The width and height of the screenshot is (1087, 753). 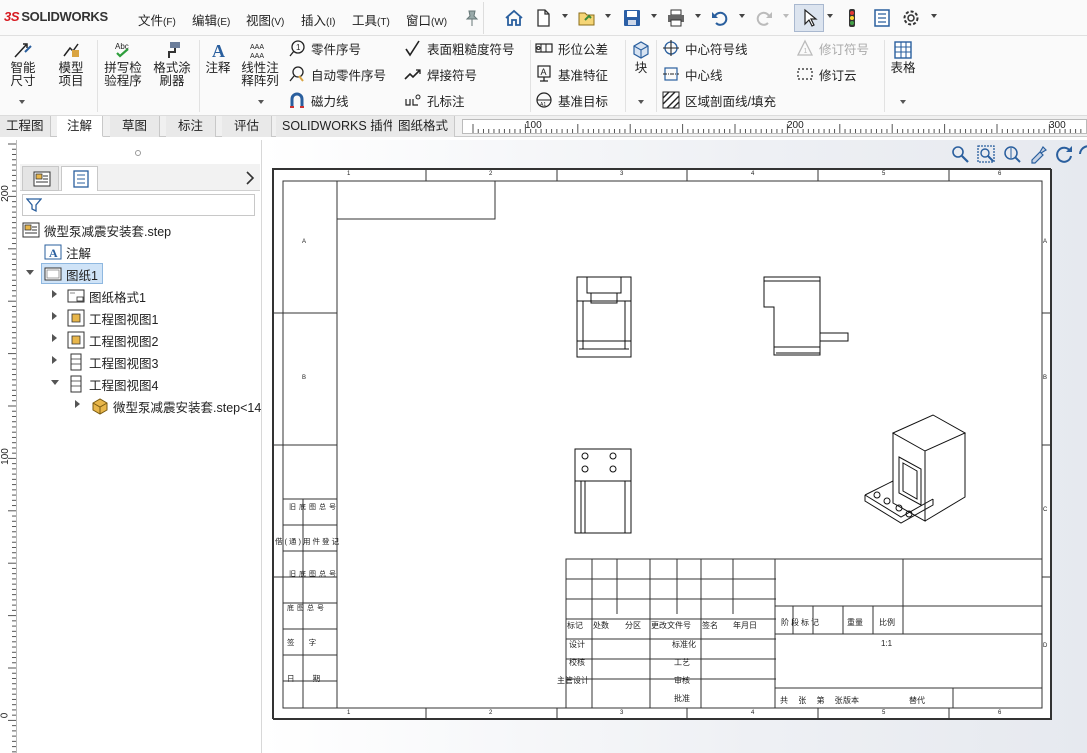 I want to click on tree-item-view2: 工程图视图2, so click(x=112, y=340).